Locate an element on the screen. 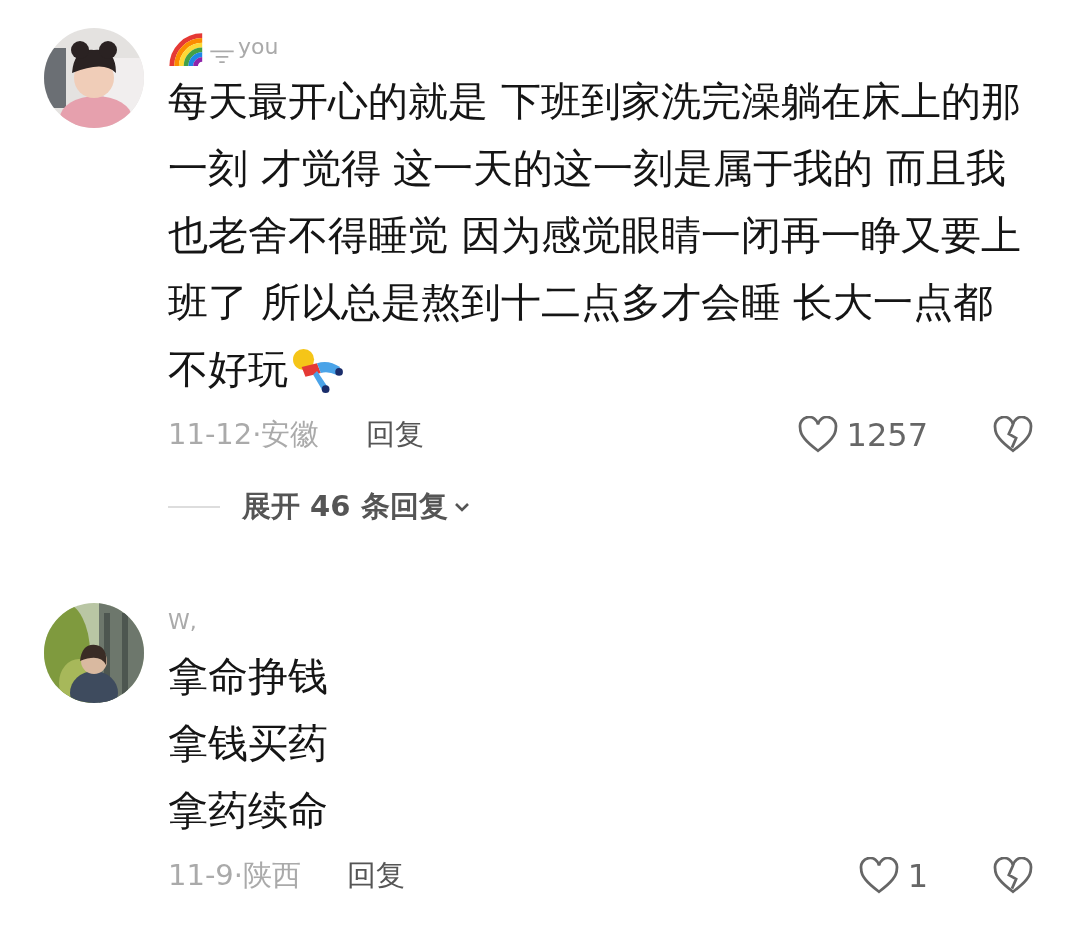 Image resolution: width=1080 pixels, height=933 pixels. comment-date-location: 11-12·安徽 is located at coordinates (244, 434).